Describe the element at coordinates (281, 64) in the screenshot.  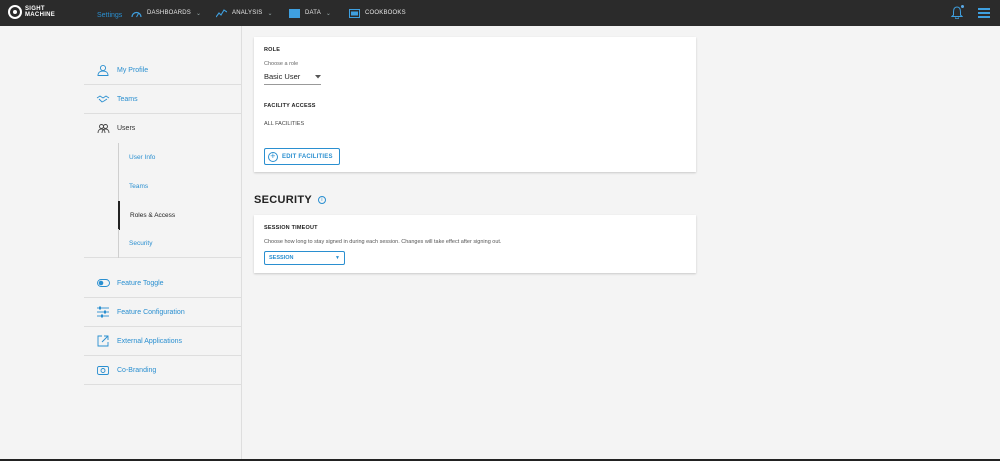
I see `choose-role-label: Choose a role` at that location.